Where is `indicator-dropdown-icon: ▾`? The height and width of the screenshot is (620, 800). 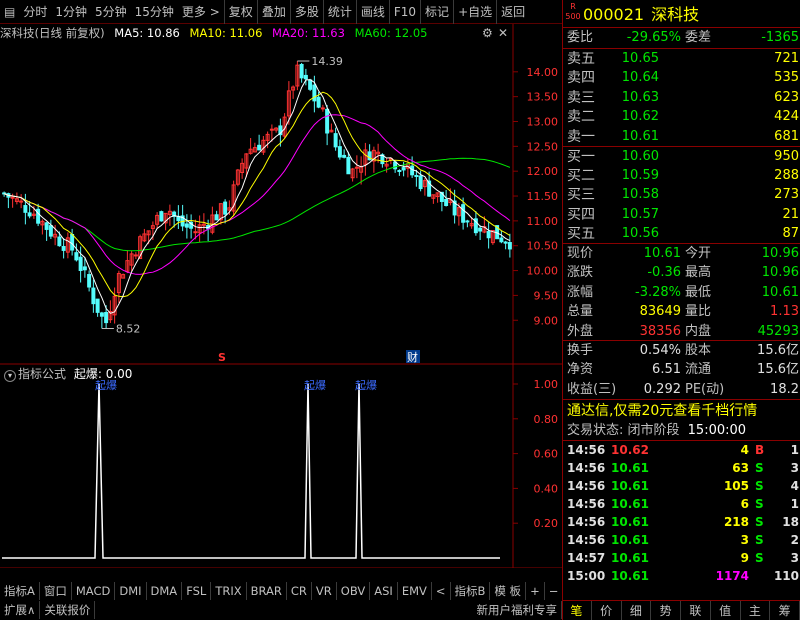 indicator-dropdown-icon: ▾ is located at coordinates (10, 376).